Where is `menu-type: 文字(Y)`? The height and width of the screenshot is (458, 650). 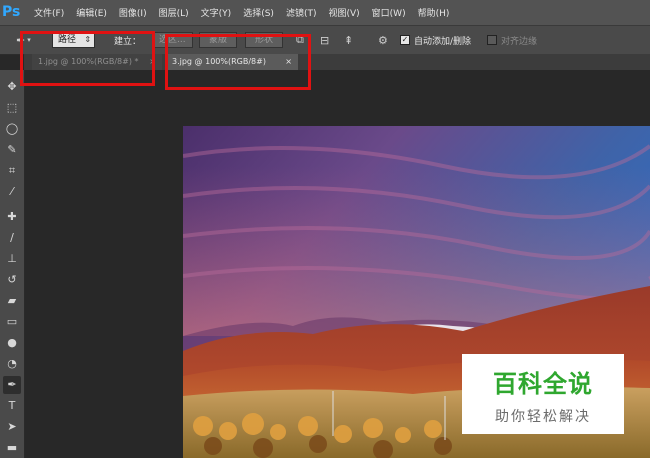 menu-type: 文字(Y) is located at coordinates (216, 12).